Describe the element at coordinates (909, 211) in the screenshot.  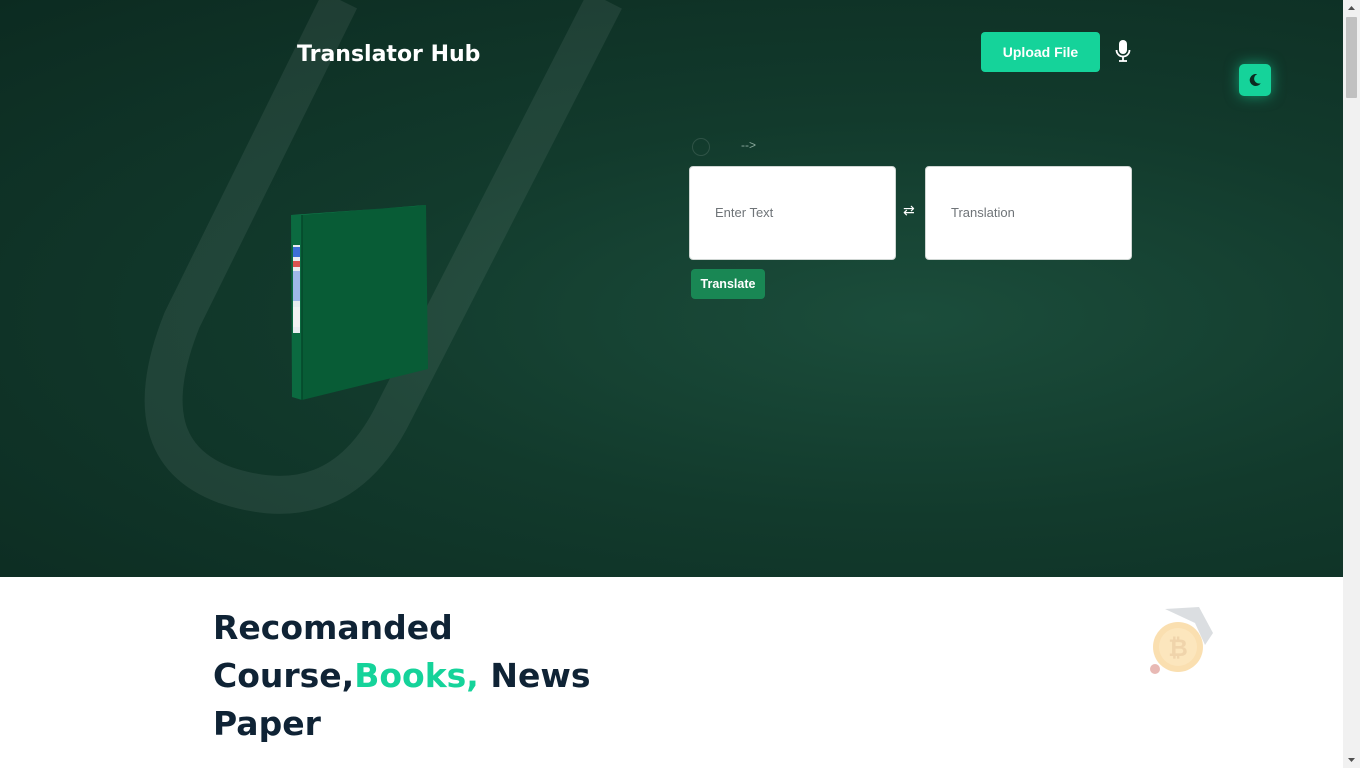
I see `swap-icon: ⇄` at that location.